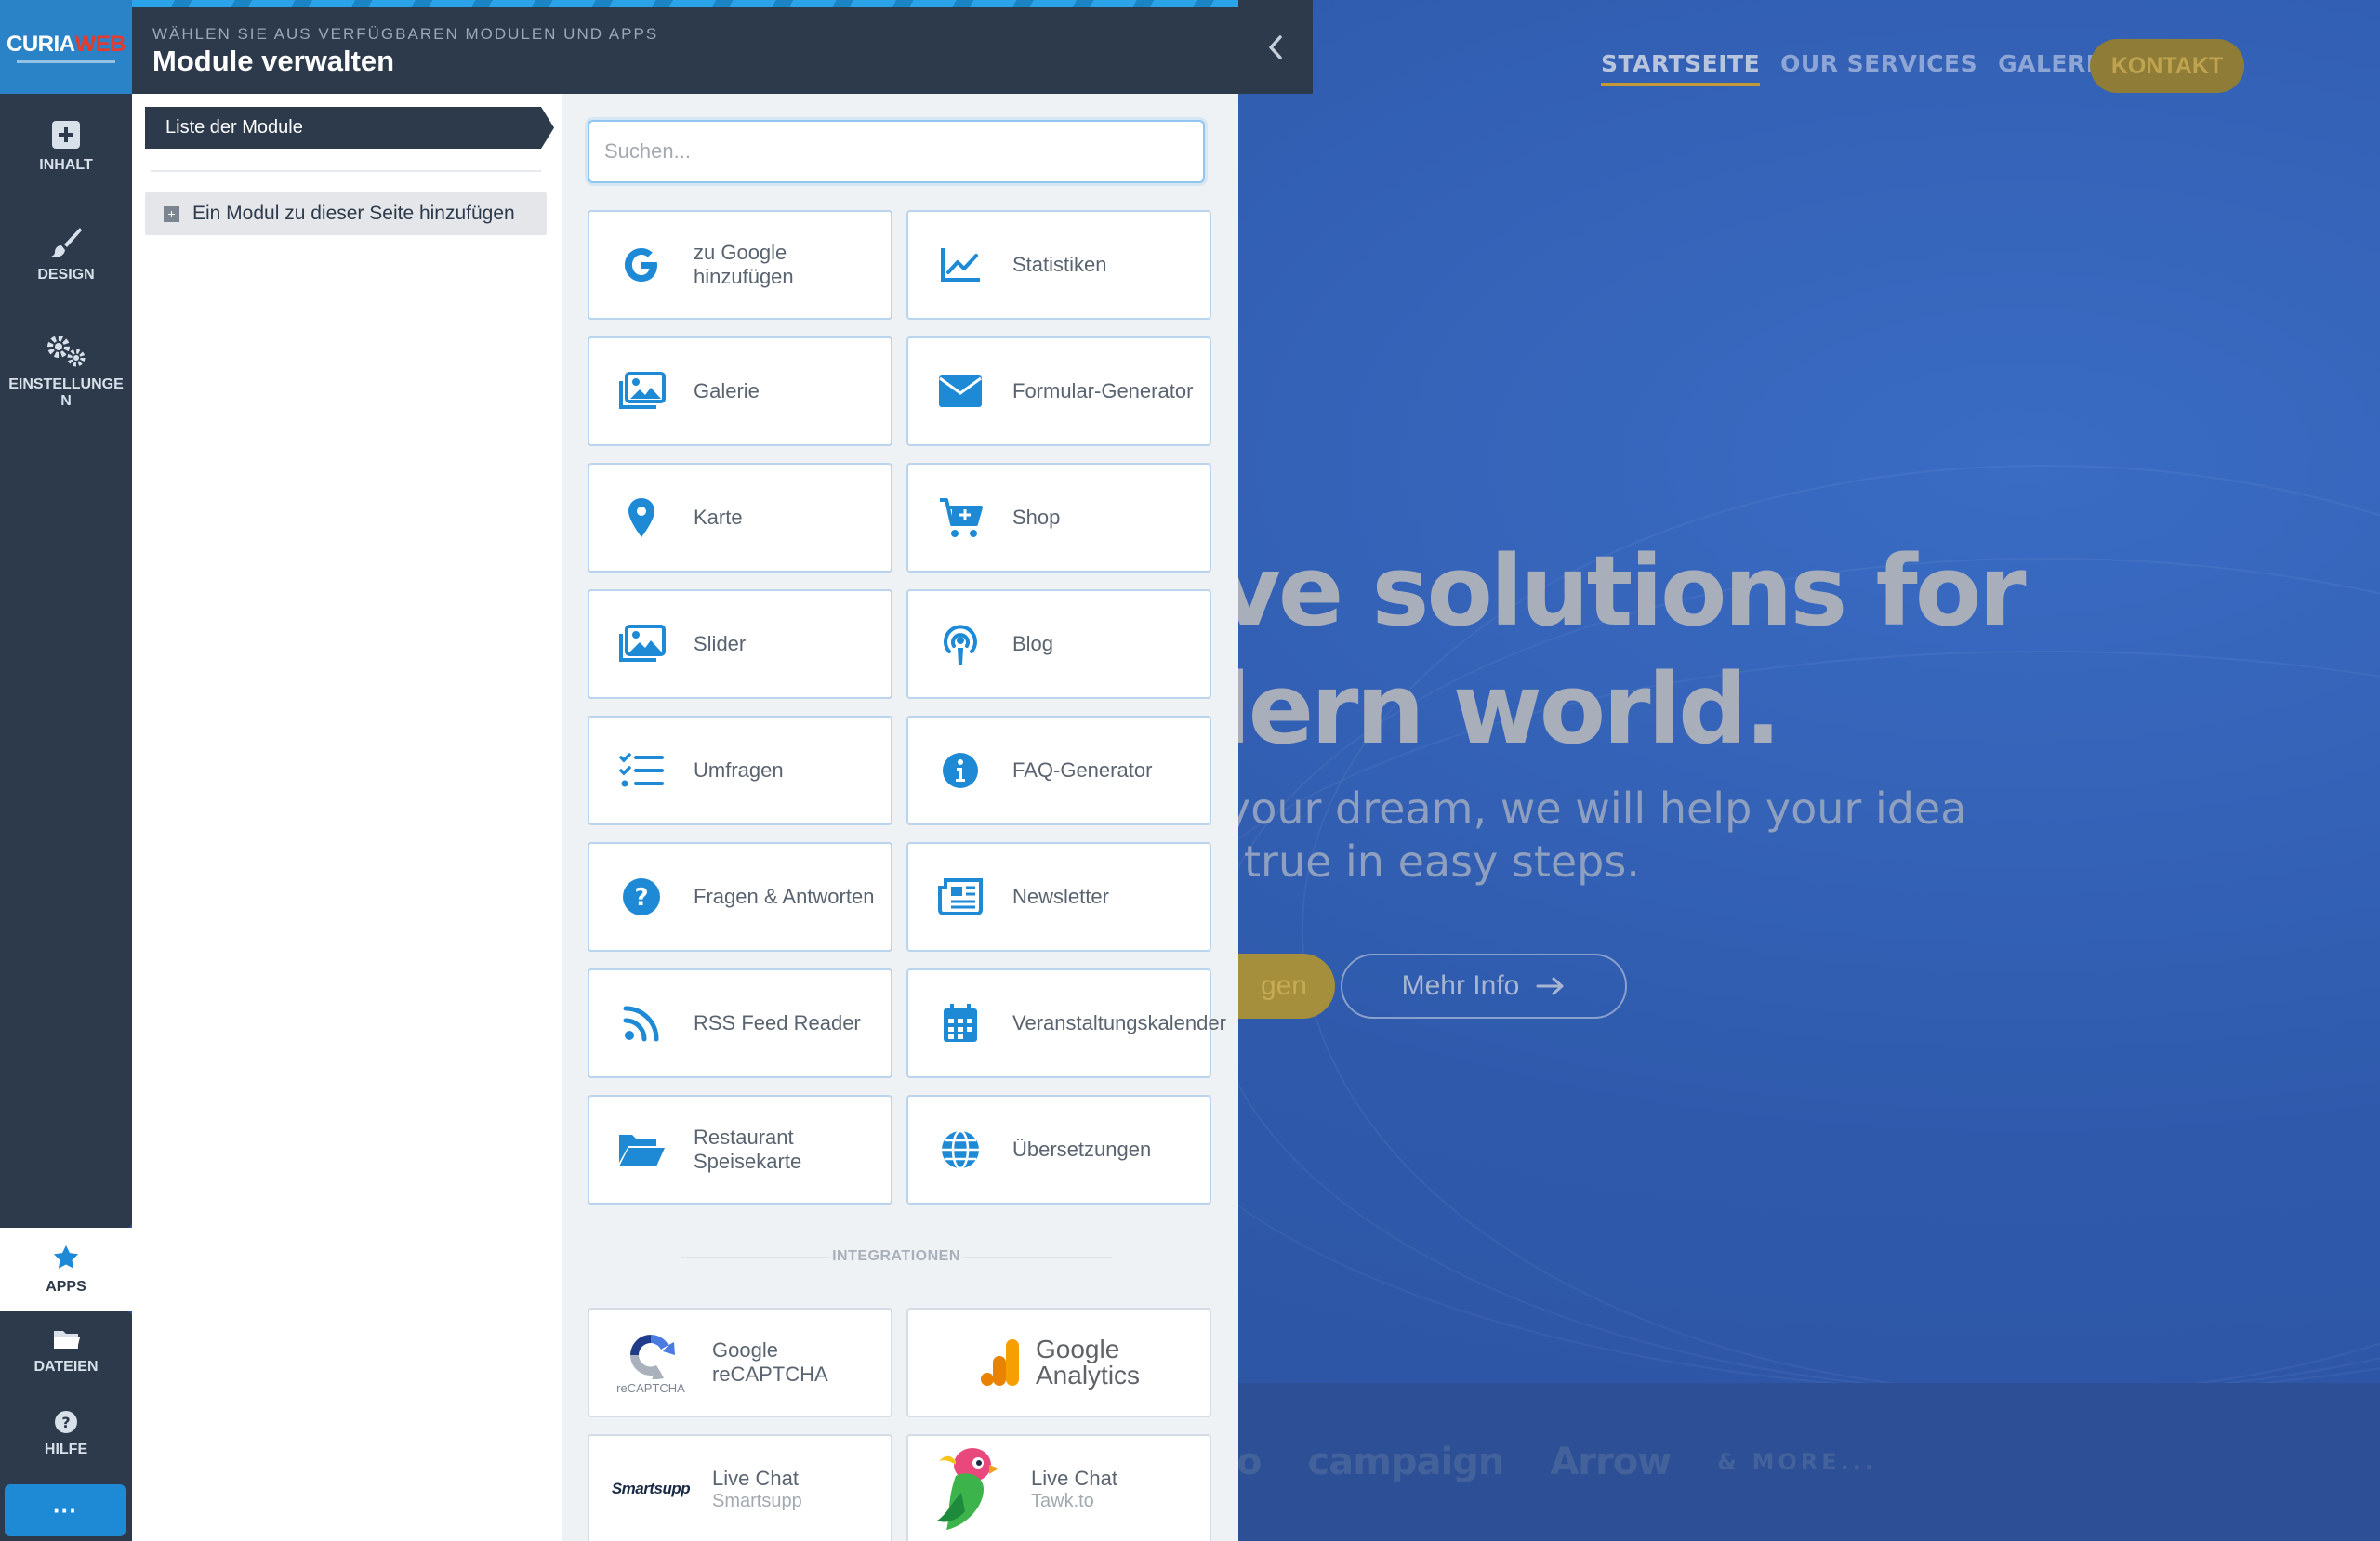 The height and width of the screenshot is (1541, 2380). What do you see at coordinates (66, 1434) in the screenshot?
I see `sidebar-item-hilfe: ? HILFE` at bounding box center [66, 1434].